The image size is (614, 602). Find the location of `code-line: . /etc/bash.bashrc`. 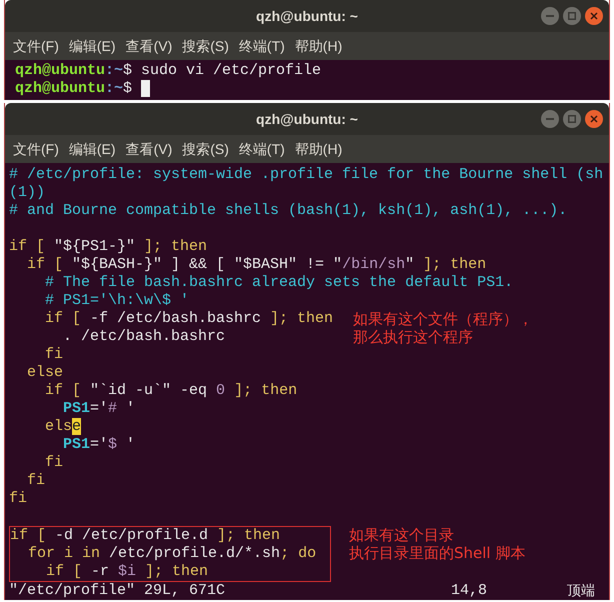

code-line: . /etc/bash.bashrc is located at coordinates (144, 337).